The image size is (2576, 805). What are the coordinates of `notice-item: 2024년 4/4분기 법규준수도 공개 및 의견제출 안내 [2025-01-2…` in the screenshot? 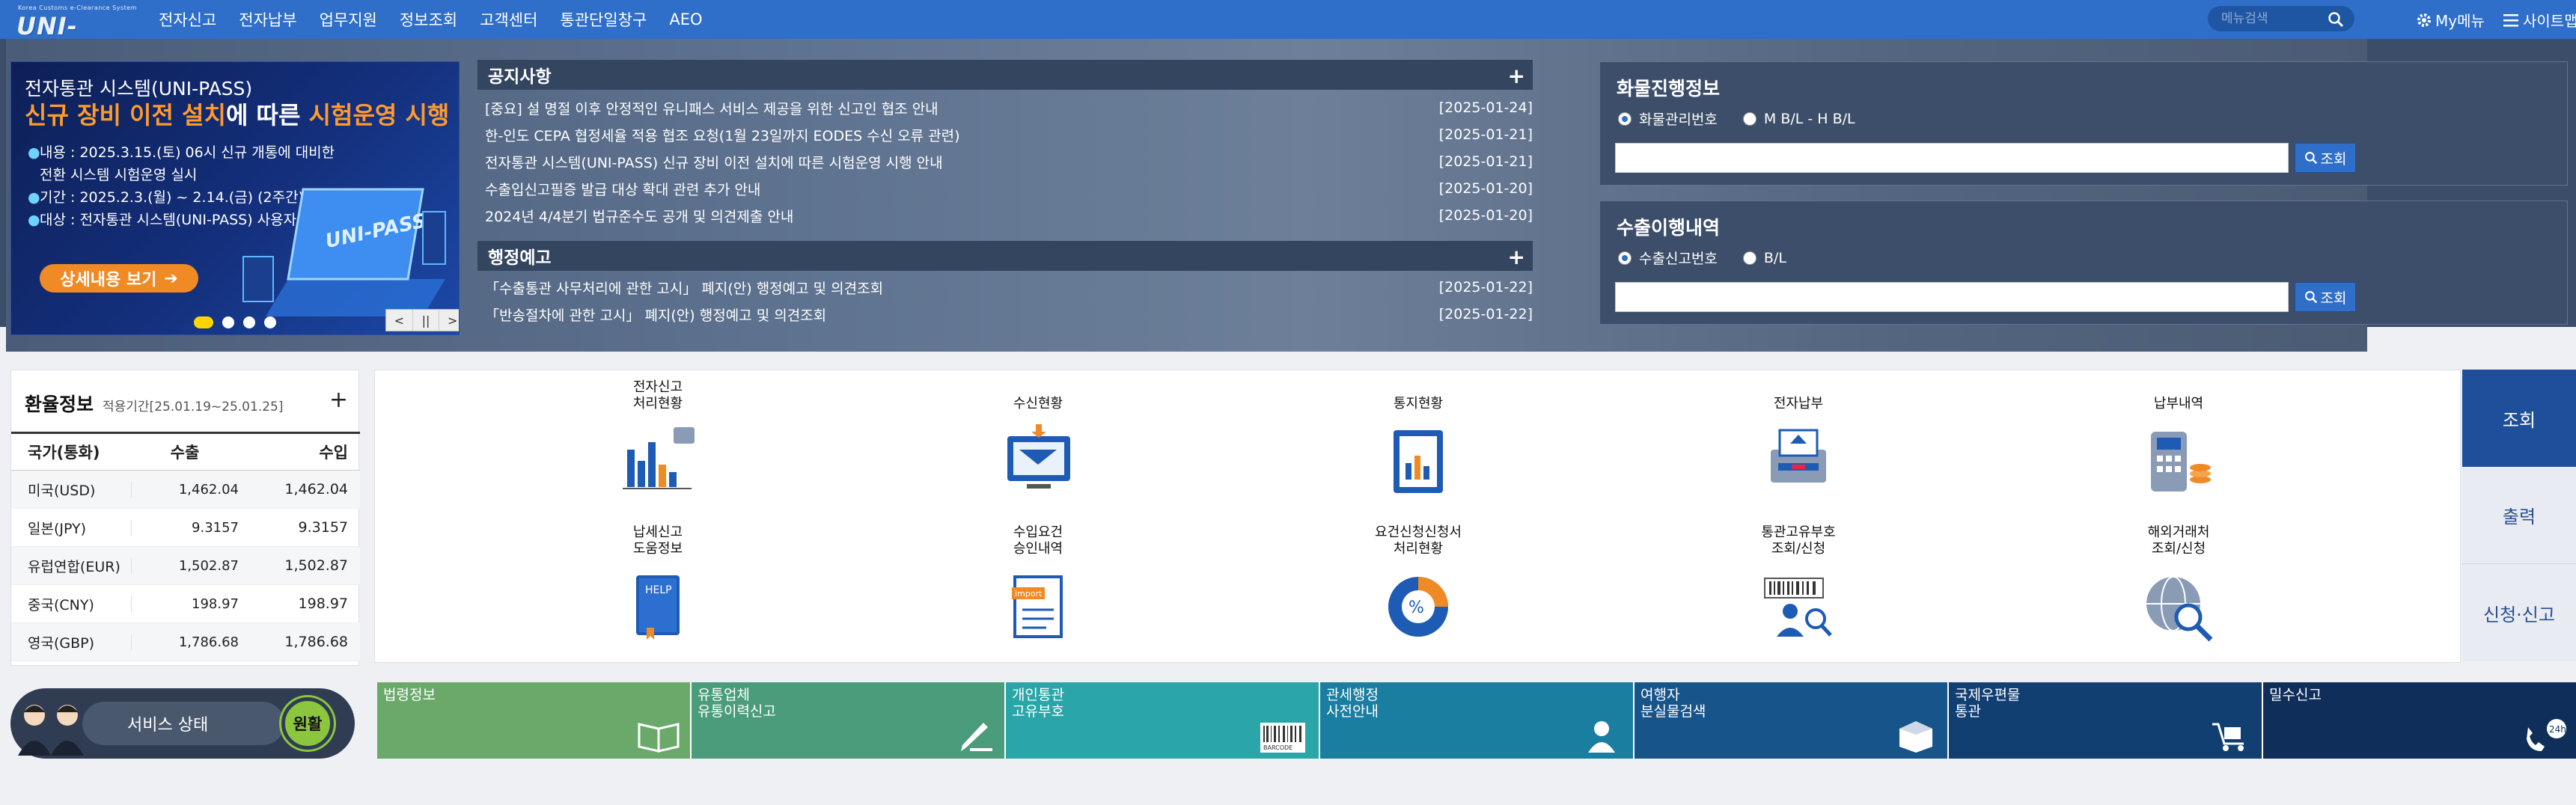 It's located at (1009, 215).